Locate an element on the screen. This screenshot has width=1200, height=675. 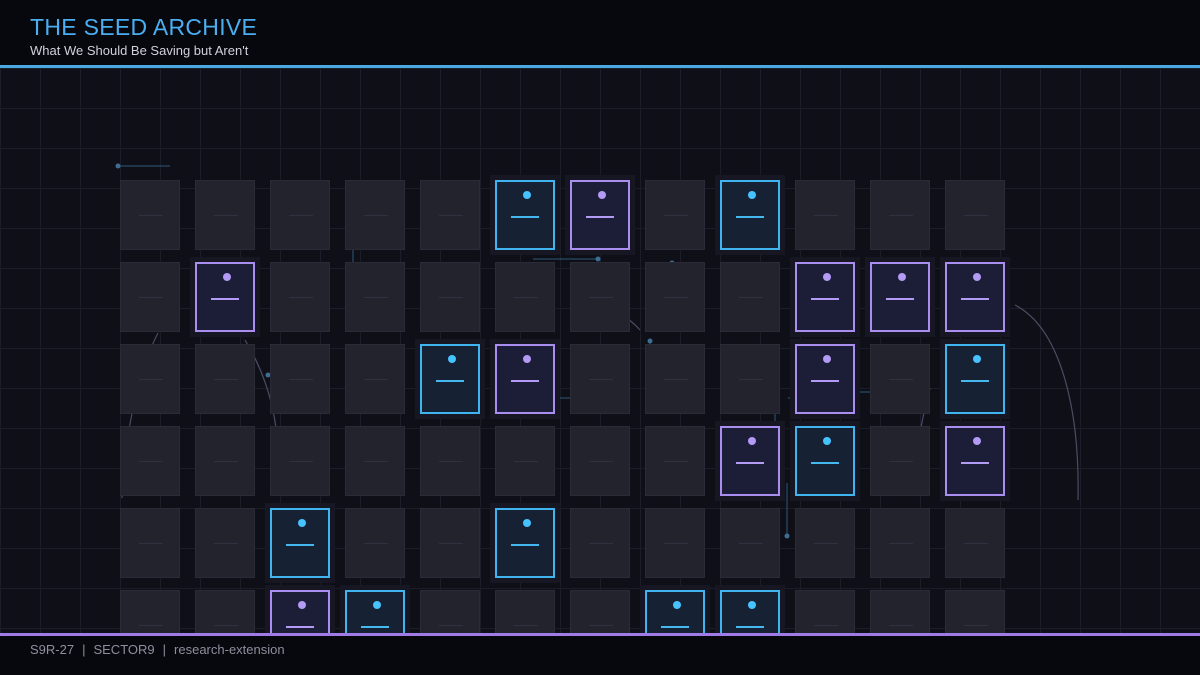
footer-sector: SECTOR9 is located at coordinates (124, 649).